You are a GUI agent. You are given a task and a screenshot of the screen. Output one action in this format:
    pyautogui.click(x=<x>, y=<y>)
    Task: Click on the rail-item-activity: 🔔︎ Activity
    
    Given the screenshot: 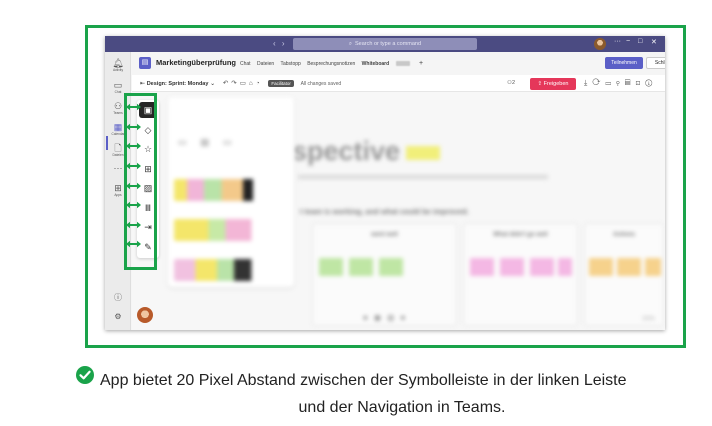 What is the action you would take?
    pyautogui.click(x=118, y=65)
    